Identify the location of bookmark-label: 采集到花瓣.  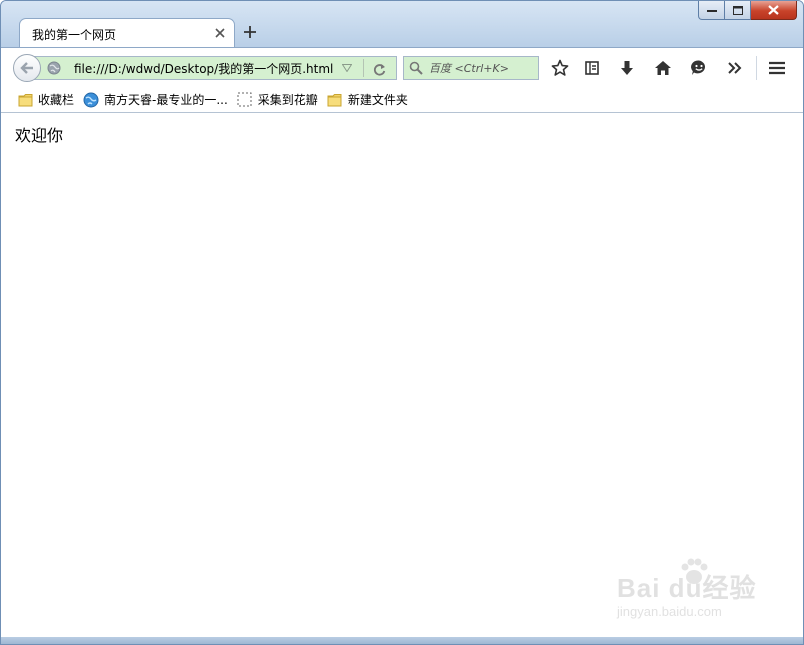
(287, 100).